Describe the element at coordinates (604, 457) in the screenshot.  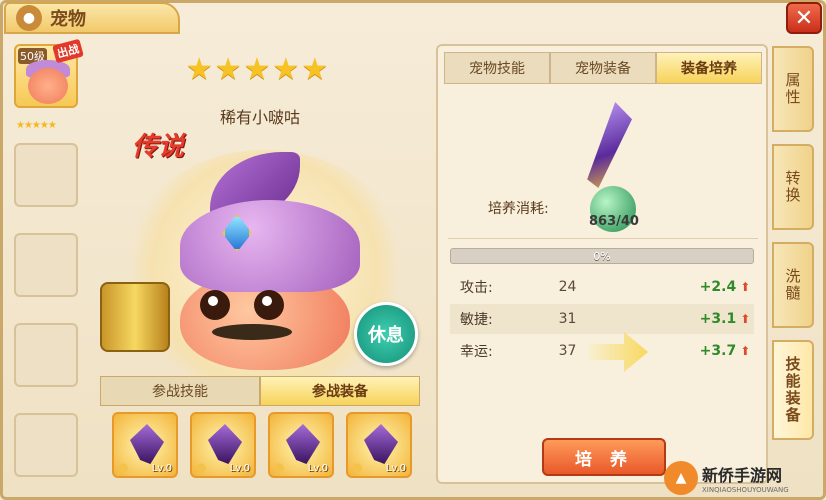
I see `train-button: 培 养` at that location.